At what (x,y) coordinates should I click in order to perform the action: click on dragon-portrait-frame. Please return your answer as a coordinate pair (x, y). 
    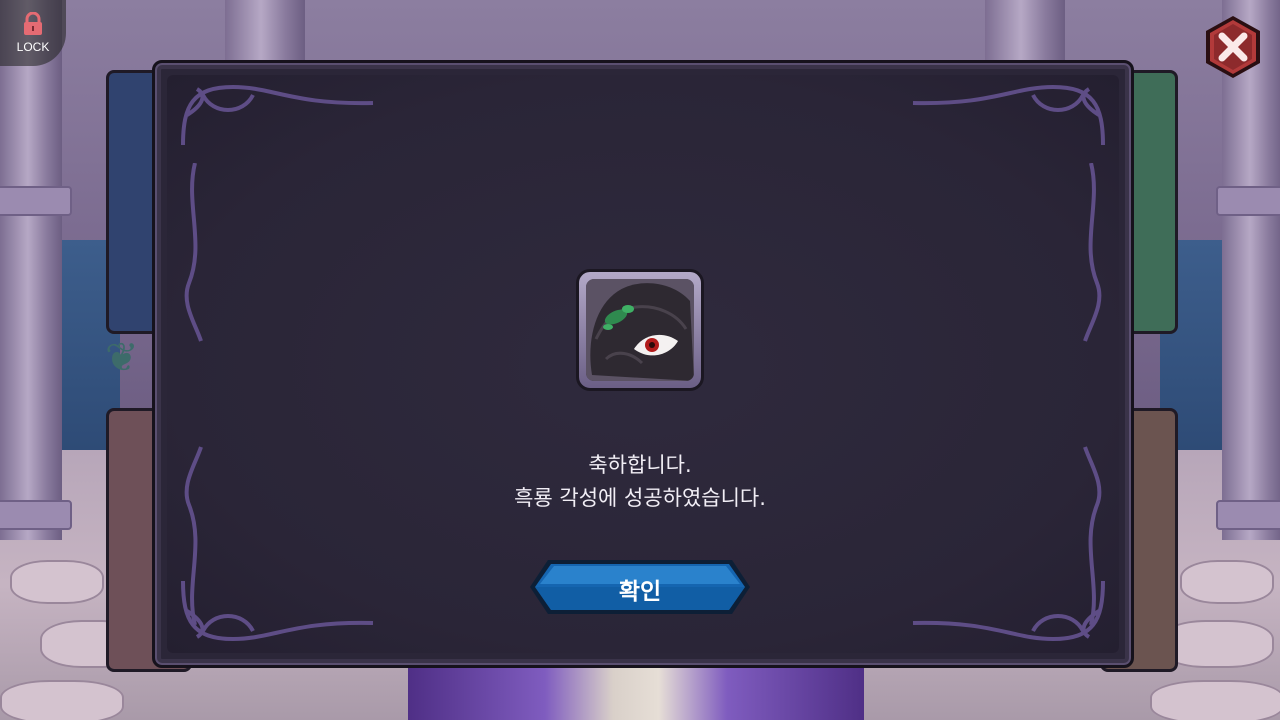
    Looking at the image, I should click on (640, 330).